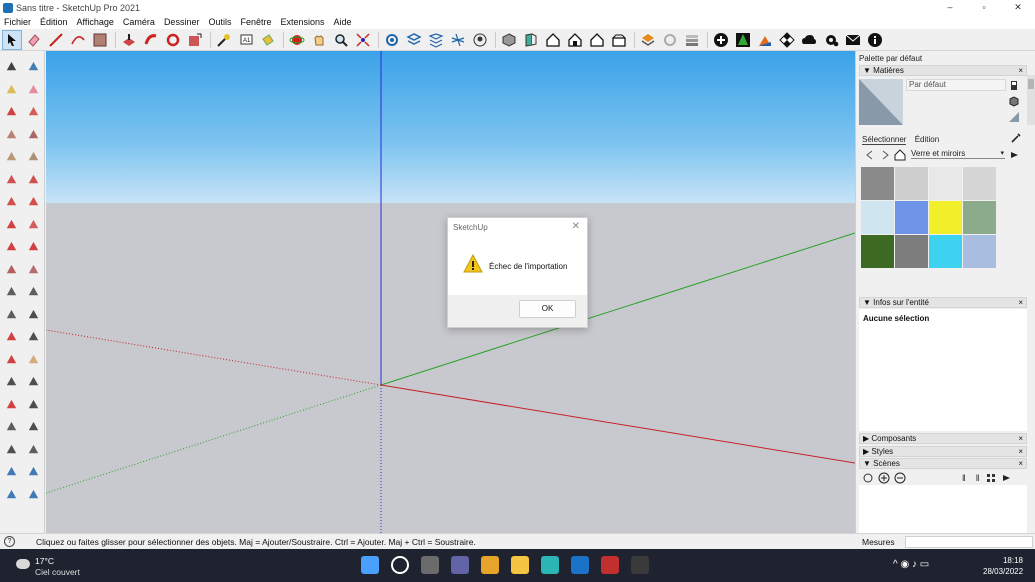  Describe the element at coordinates (509, 40) in the screenshot. I see `iso-view-button` at that location.